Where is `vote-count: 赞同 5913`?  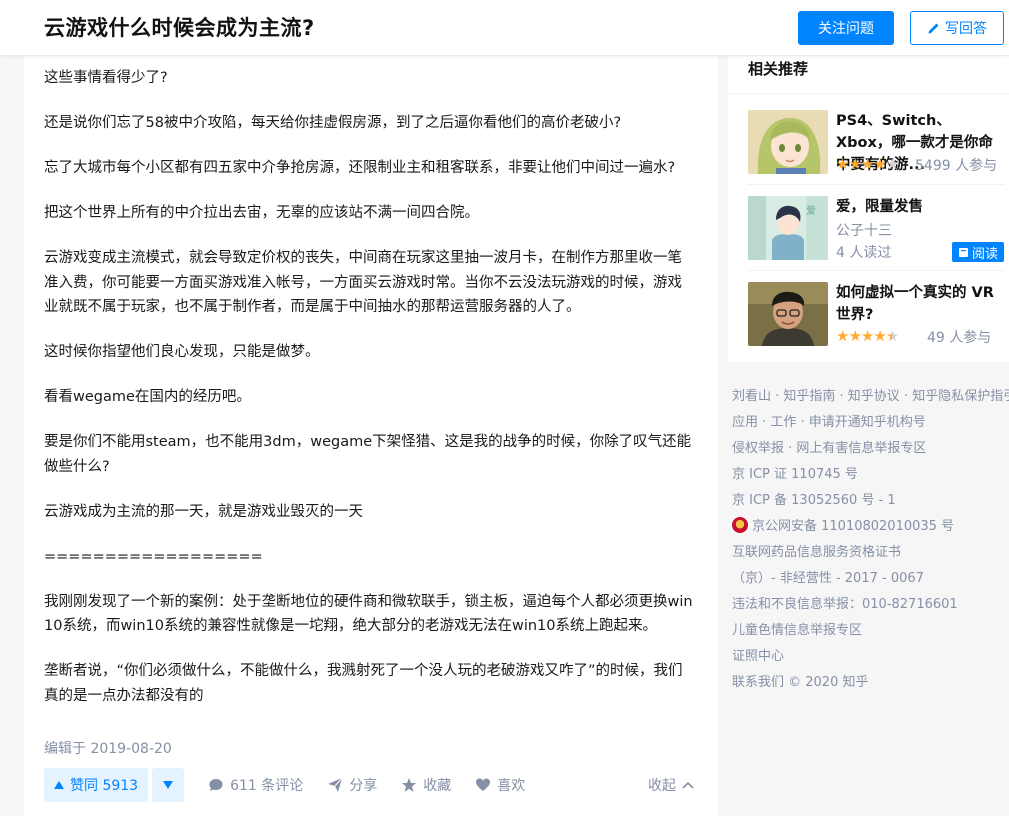
vote-count: 赞同 5913 is located at coordinates (104, 786).